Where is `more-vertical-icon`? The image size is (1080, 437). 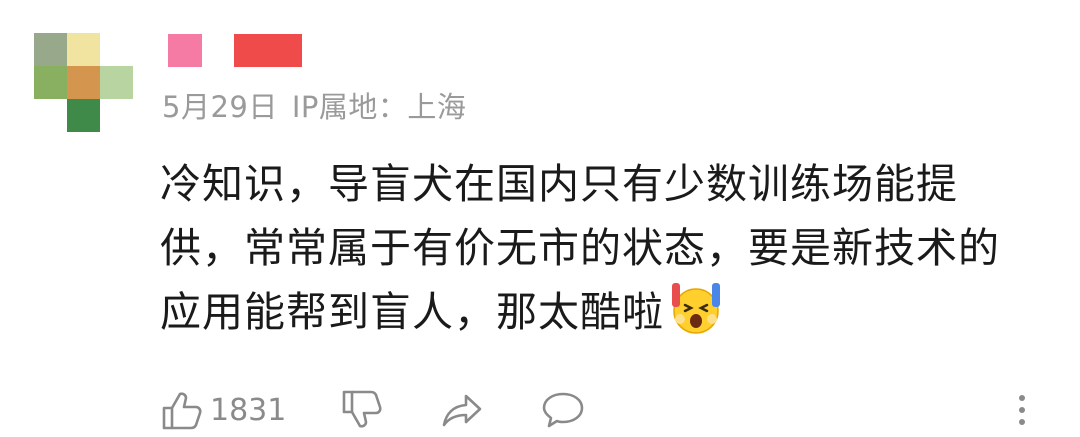
more-vertical-icon is located at coordinates (1022, 410).